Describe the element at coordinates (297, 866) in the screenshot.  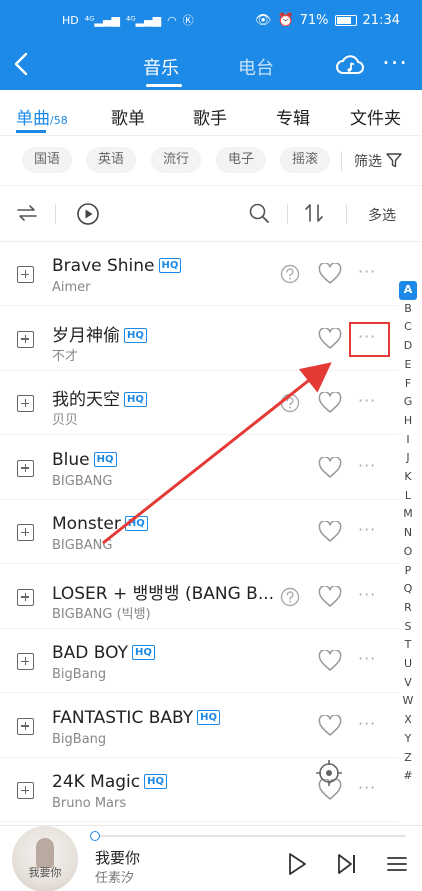
I see `play-icon` at that location.